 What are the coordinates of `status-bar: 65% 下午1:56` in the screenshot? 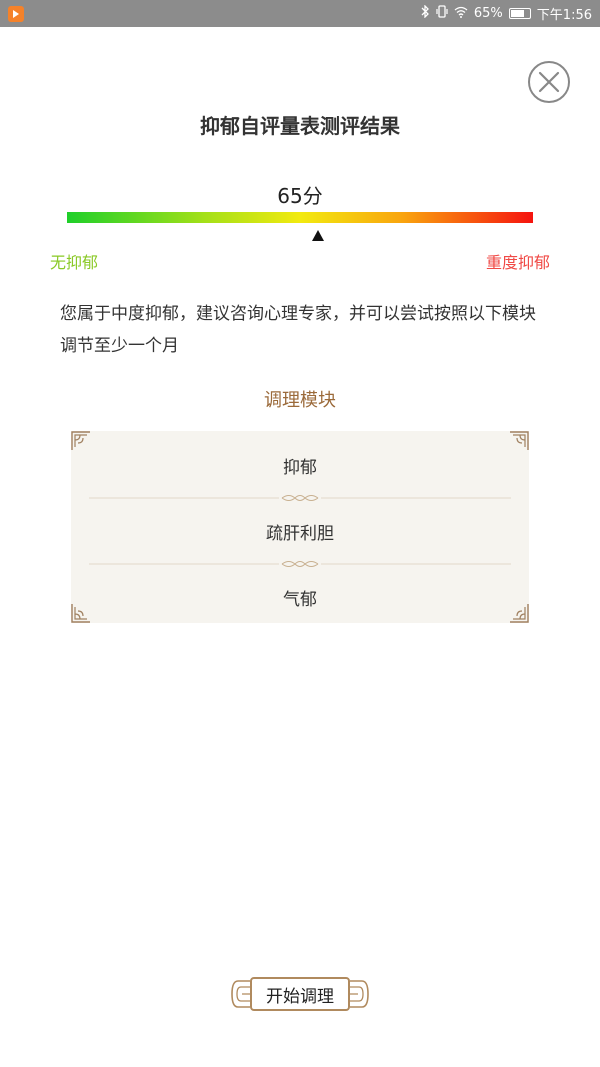 It's located at (300, 13).